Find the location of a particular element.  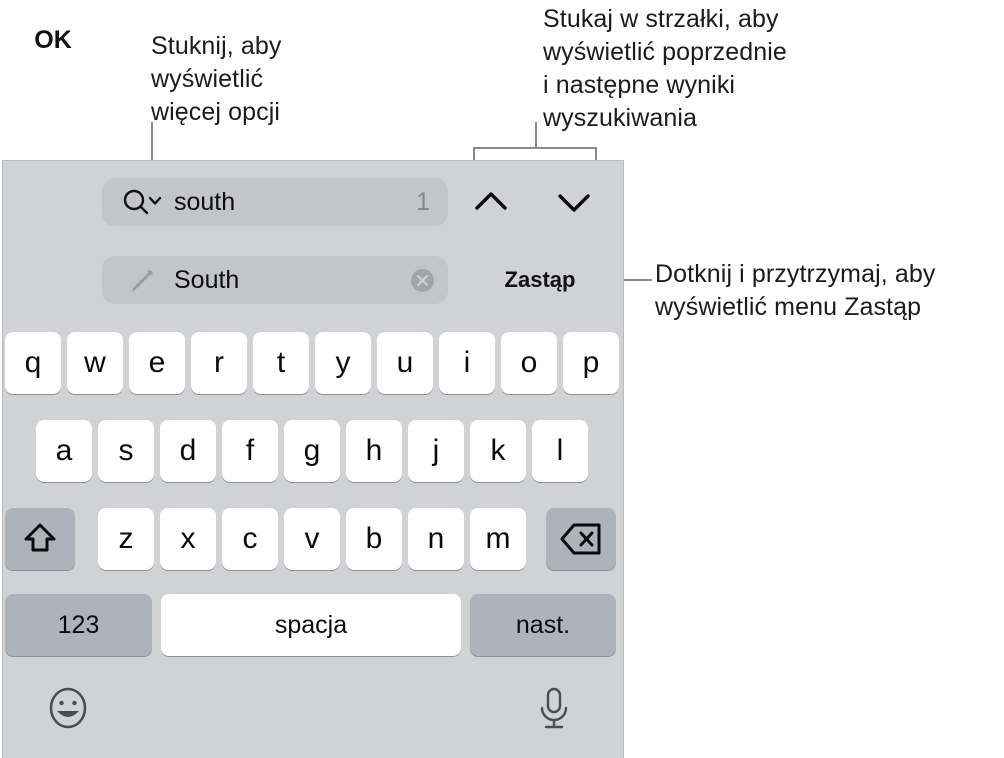

key-f: f is located at coordinates (250, 451).